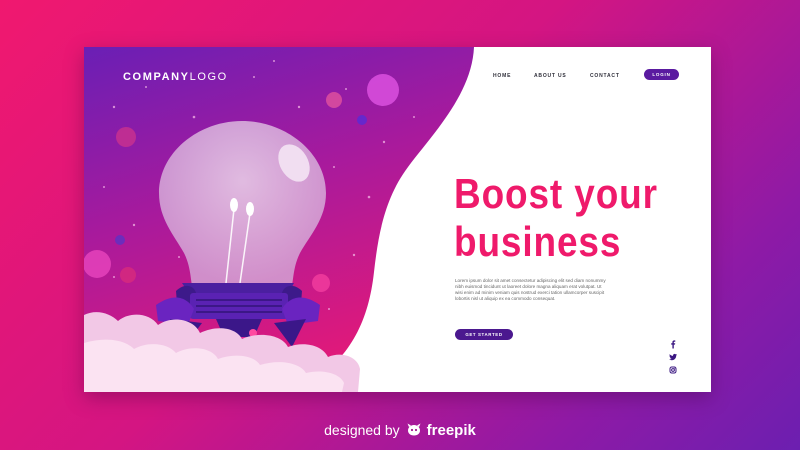  Describe the element at coordinates (208, 77) in the screenshot. I see `logo-light-text: LOGO` at that location.